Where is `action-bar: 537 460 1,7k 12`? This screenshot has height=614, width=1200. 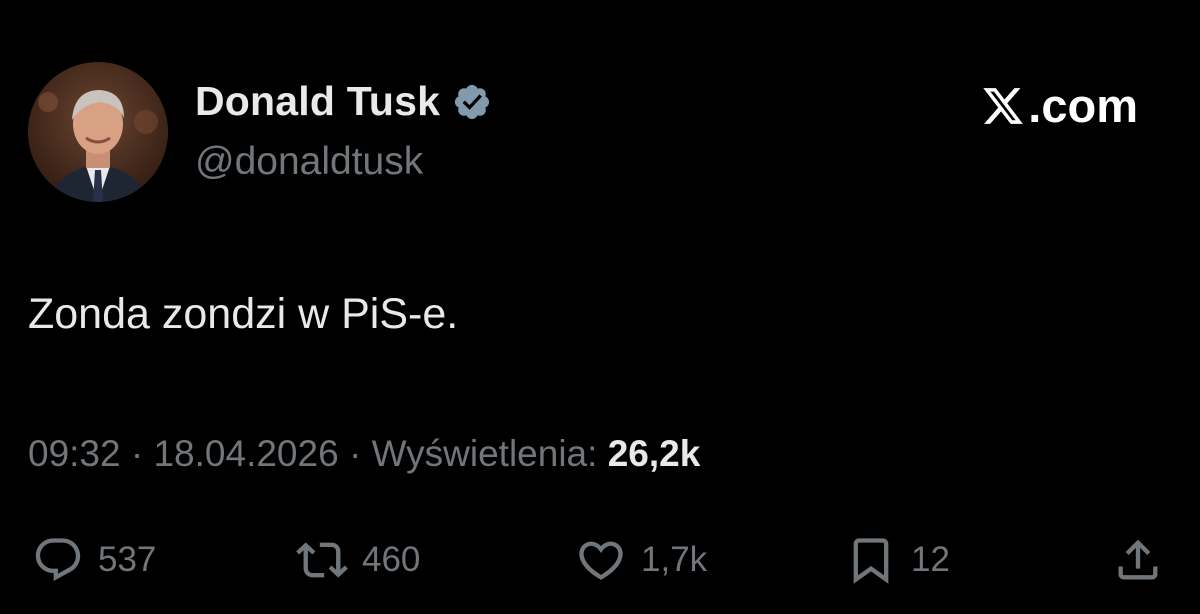 action-bar: 537 460 1,7k 12 is located at coordinates (600, 560).